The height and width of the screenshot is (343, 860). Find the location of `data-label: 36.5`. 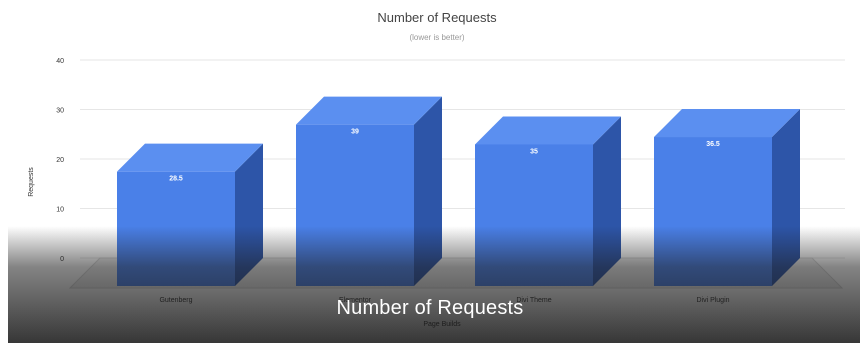

data-label: 36.5 is located at coordinates (713, 144).